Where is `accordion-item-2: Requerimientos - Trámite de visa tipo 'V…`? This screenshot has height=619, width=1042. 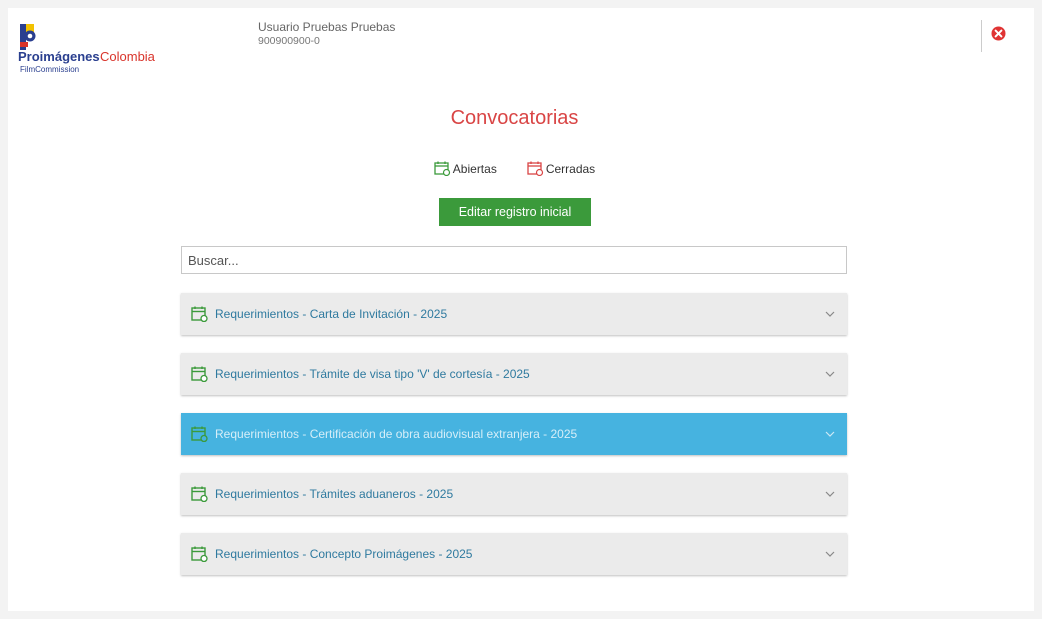
accordion-item-2: Requerimientos - Trámite de visa tipo 'V… is located at coordinates (514, 374).